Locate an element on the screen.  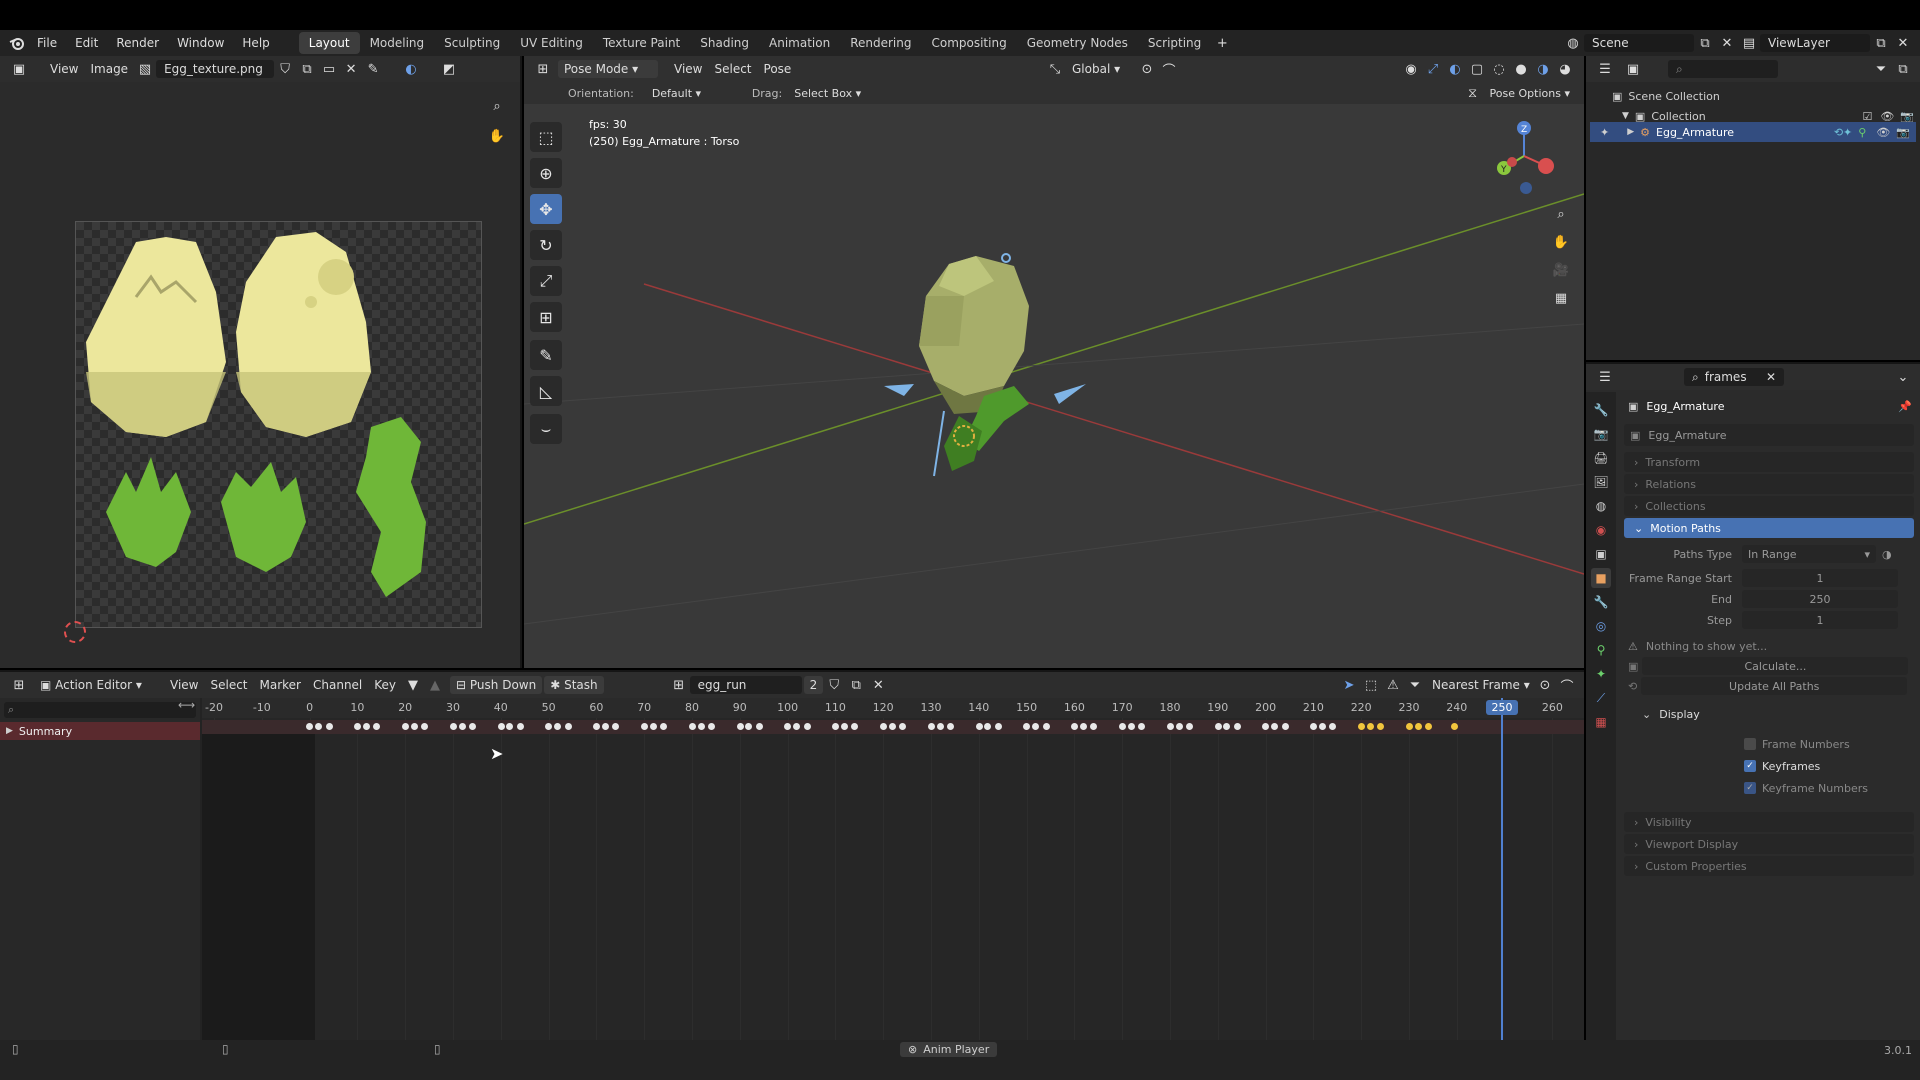
delete-view-layer-icon: ✕ is located at coordinates (1903, 43).